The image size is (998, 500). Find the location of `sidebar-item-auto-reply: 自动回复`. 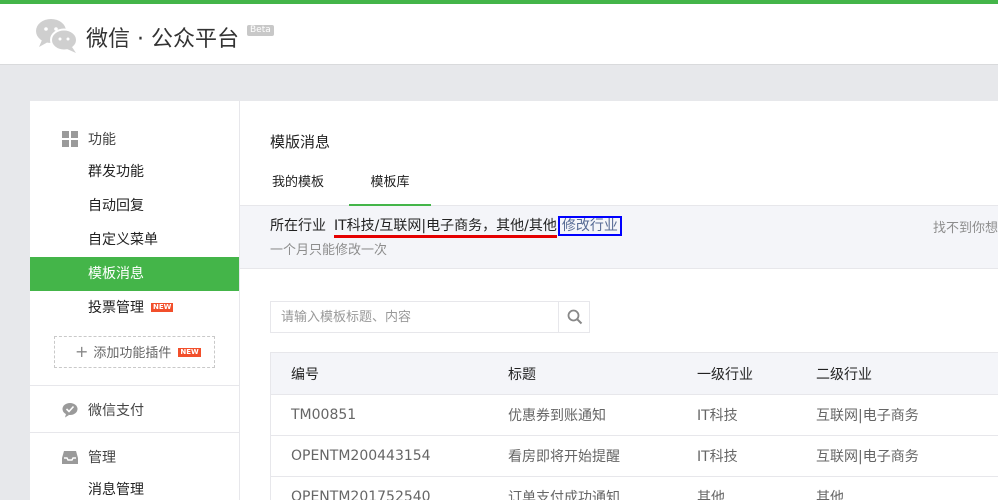

sidebar-item-auto-reply: 自动回复 is located at coordinates (134, 206).